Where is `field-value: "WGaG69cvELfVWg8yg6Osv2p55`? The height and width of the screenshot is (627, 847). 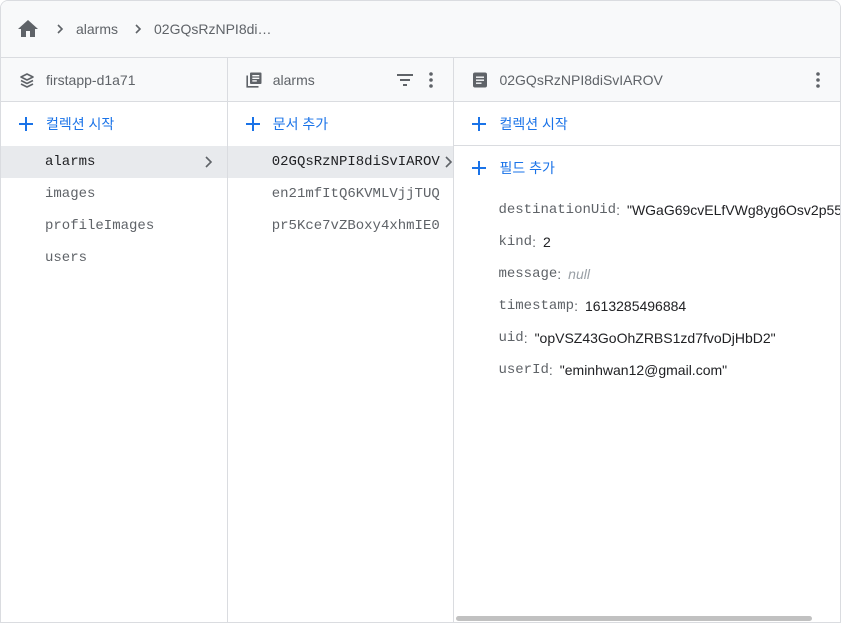 field-value: "WGaG69cvELfVWg8yg6Osv2p55 is located at coordinates (733, 210).